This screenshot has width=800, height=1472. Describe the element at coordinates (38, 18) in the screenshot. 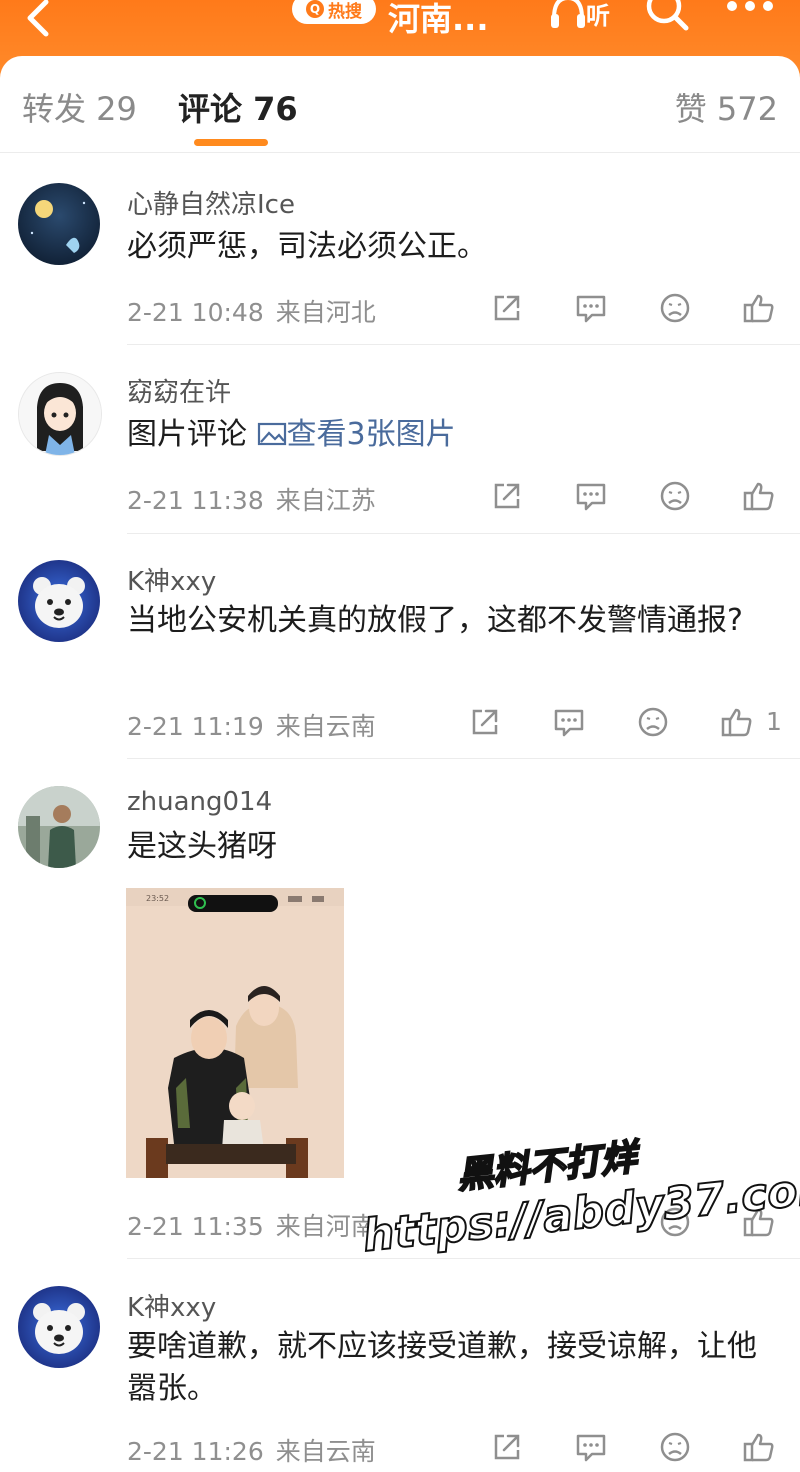

I see `back-arrow-icon` at that location.